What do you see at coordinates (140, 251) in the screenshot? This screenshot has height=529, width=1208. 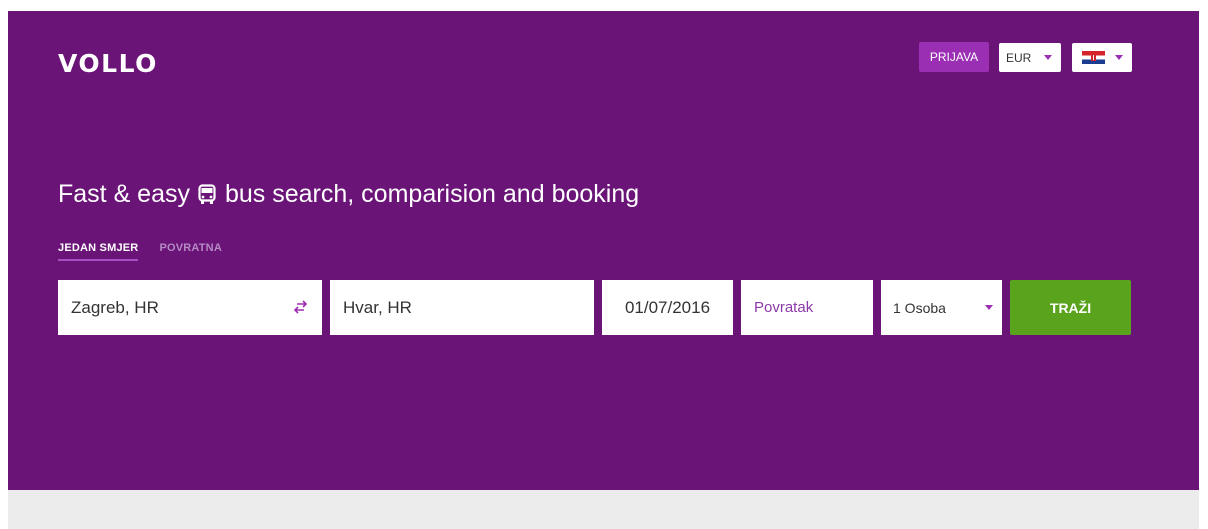 I see `trip-type-tabs: JEDAN SMJER POVRATNA` at bounding box center [140, 251].